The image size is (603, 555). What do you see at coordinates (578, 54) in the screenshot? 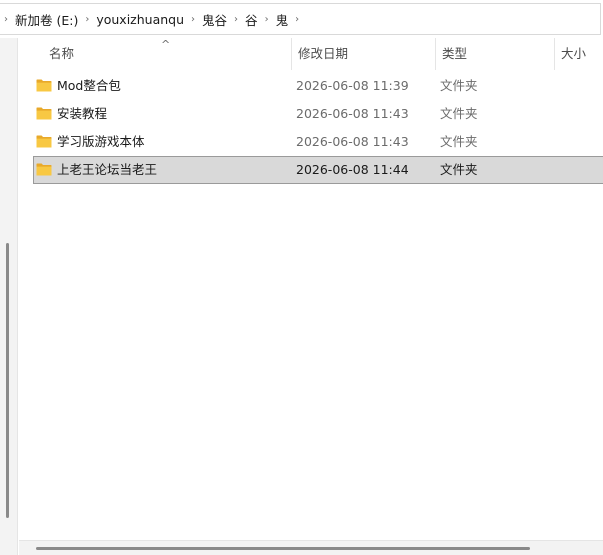
I see `column-header-size: 大小` at bounding box center [578, 54].